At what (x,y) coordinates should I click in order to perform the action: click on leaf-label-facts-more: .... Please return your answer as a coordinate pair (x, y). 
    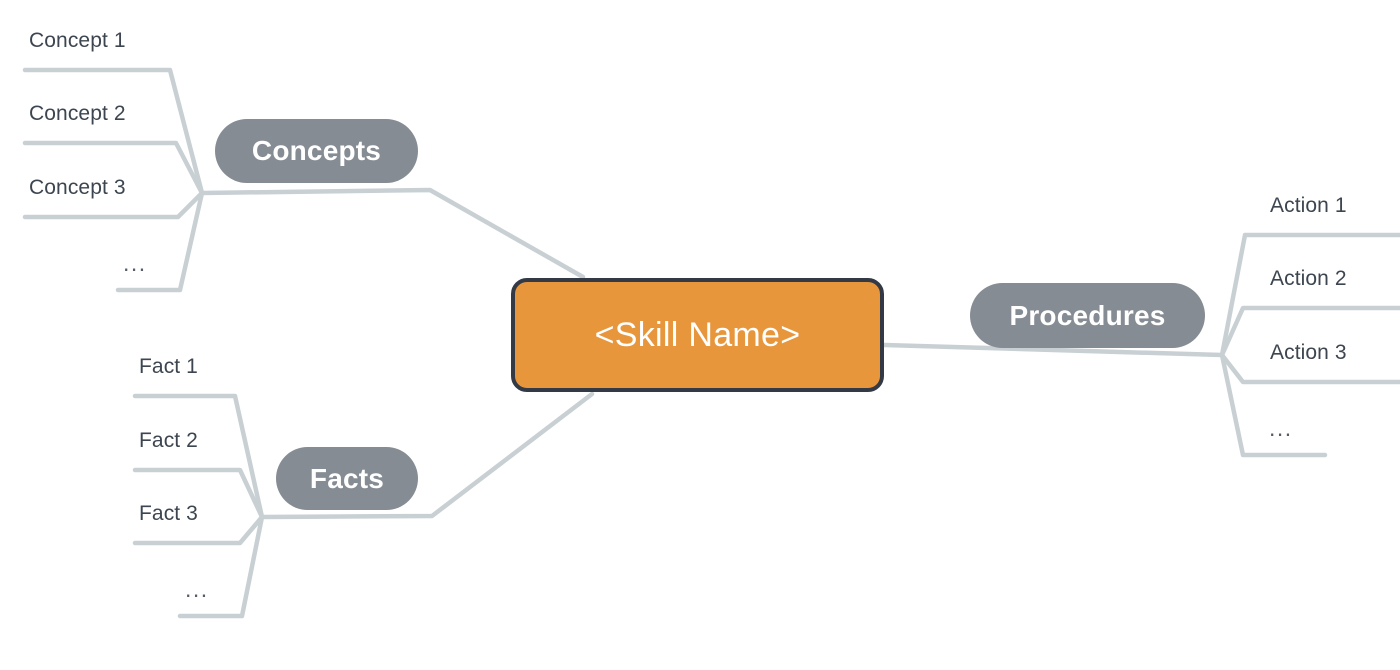
    Looking at the image, I should click on (197, 589).